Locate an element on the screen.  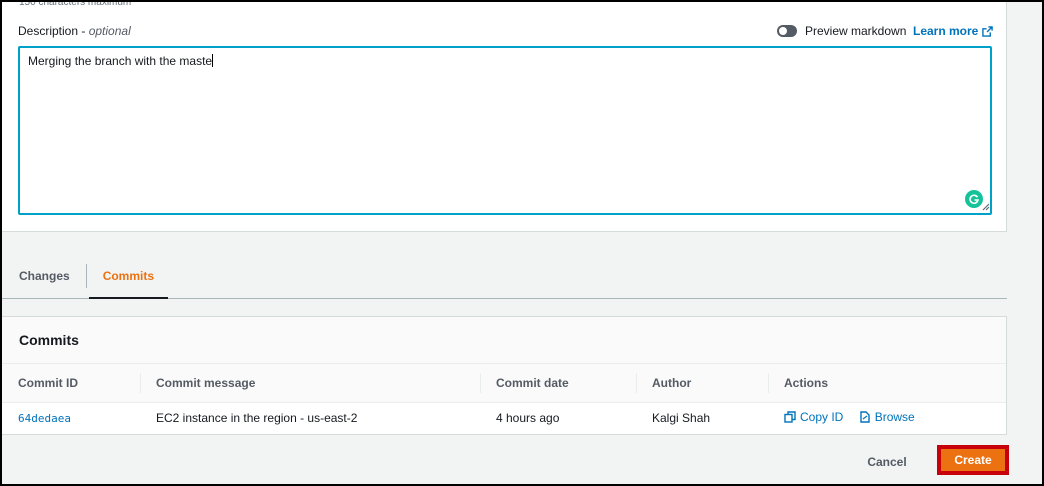
preview-markdown-toggle-group: Preview markdown is located at coordinates (841, 31).